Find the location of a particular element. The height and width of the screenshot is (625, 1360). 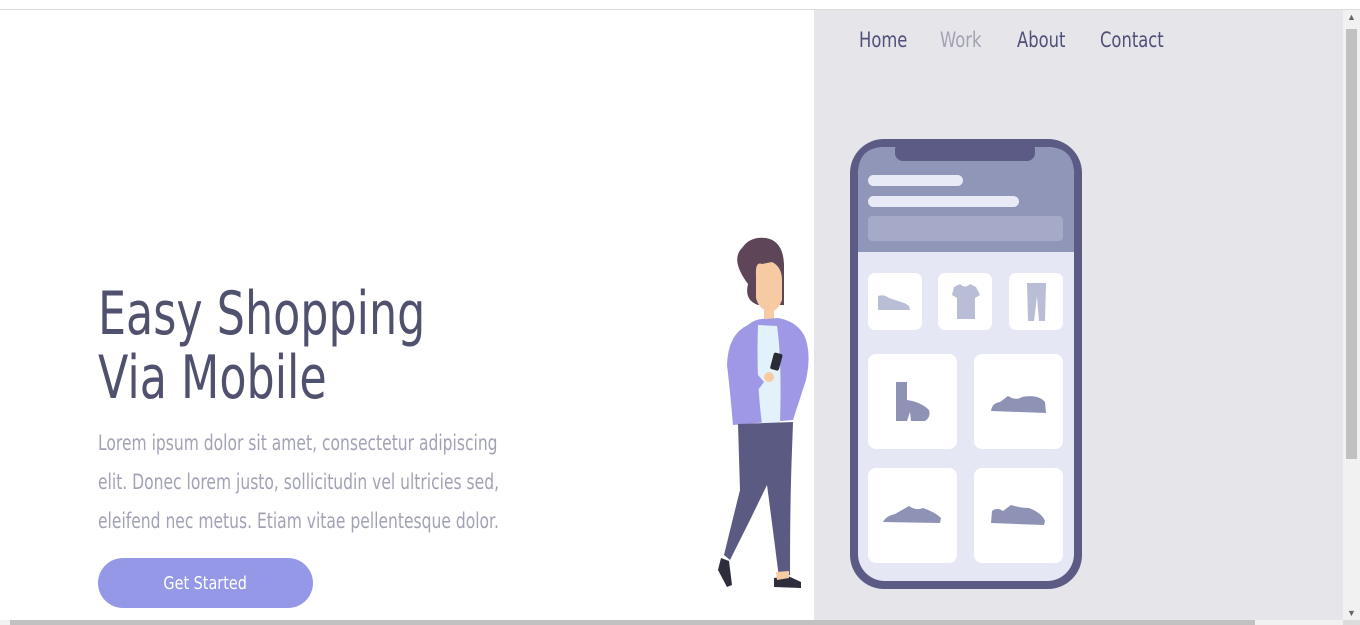

horizontal-scroll-thumb is located at coordinates (632, 622).